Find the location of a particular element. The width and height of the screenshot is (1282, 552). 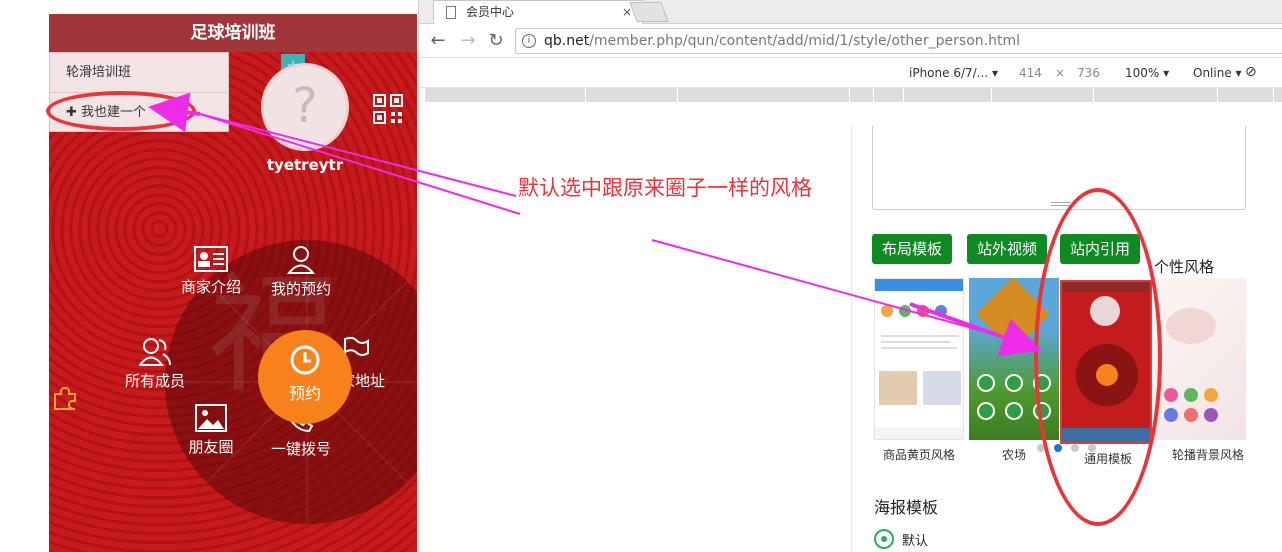

external-video-button: 站外视频 is located at coordinates (1007, 249).